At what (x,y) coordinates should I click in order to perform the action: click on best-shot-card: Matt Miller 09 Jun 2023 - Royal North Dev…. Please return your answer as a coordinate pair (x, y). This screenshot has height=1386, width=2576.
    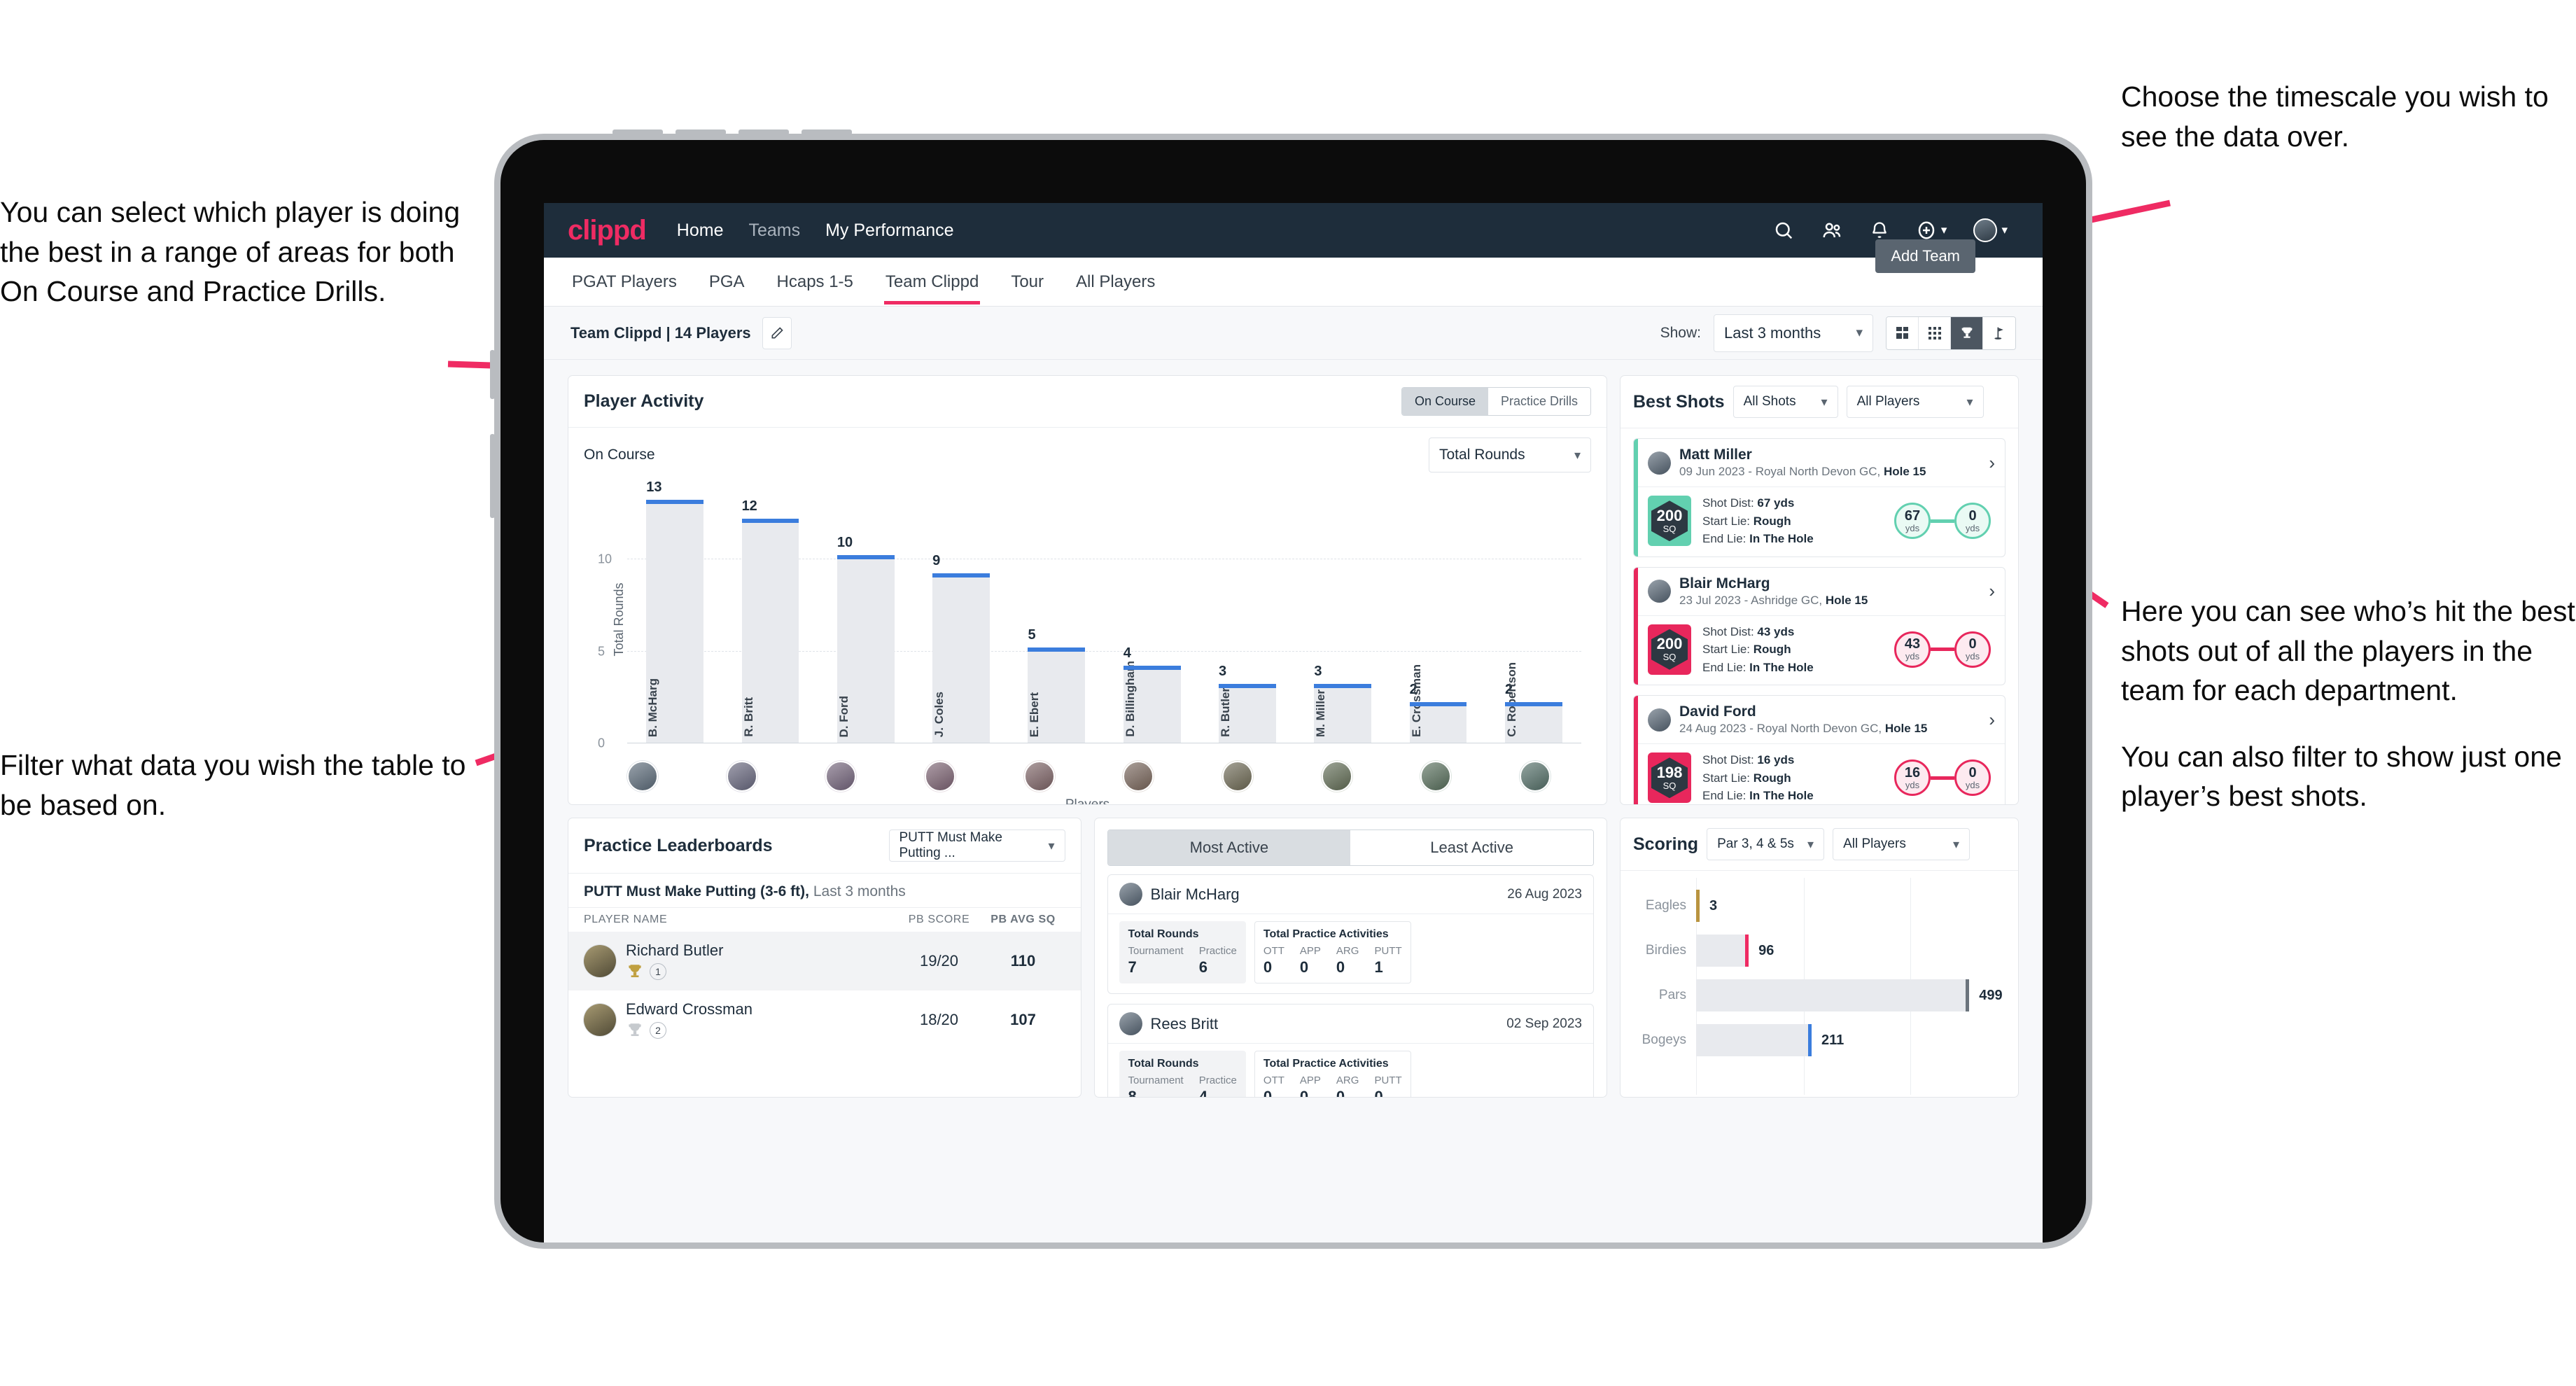
    Looking at the image, I should click on (1819, 497).